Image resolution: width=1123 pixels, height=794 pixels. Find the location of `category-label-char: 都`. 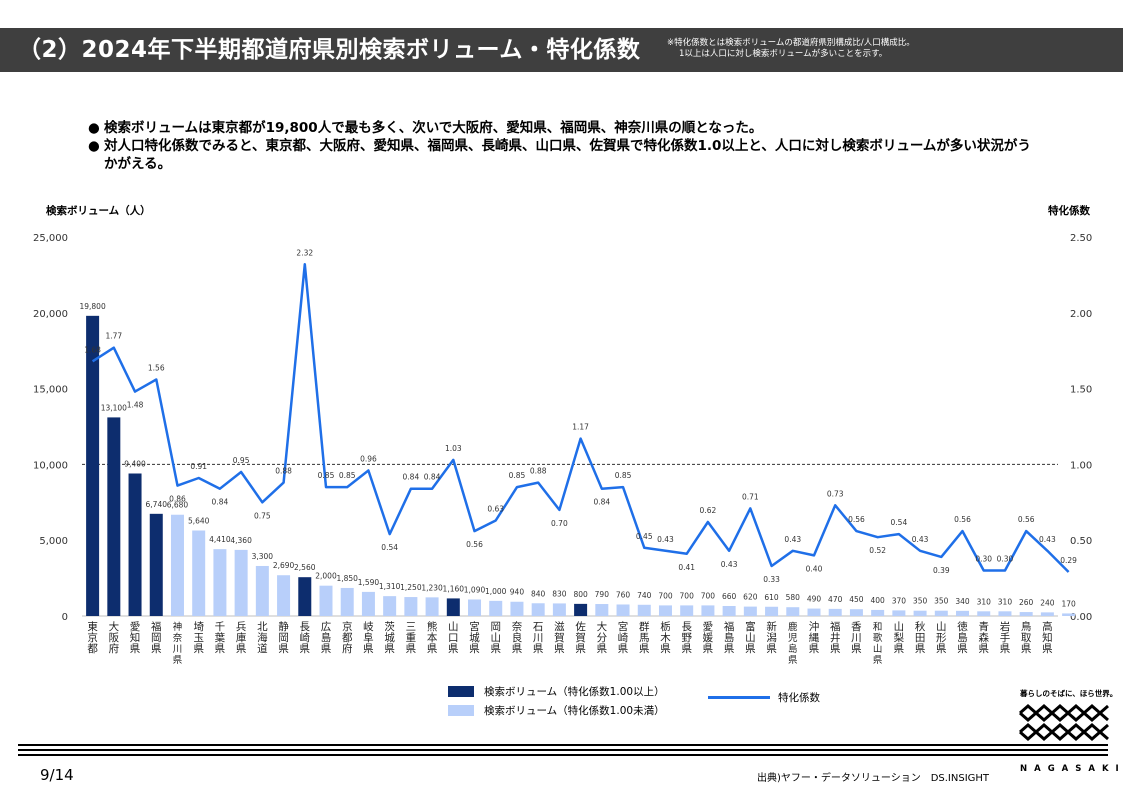

category-label-char: 都 is located at coordinates (92, 649).